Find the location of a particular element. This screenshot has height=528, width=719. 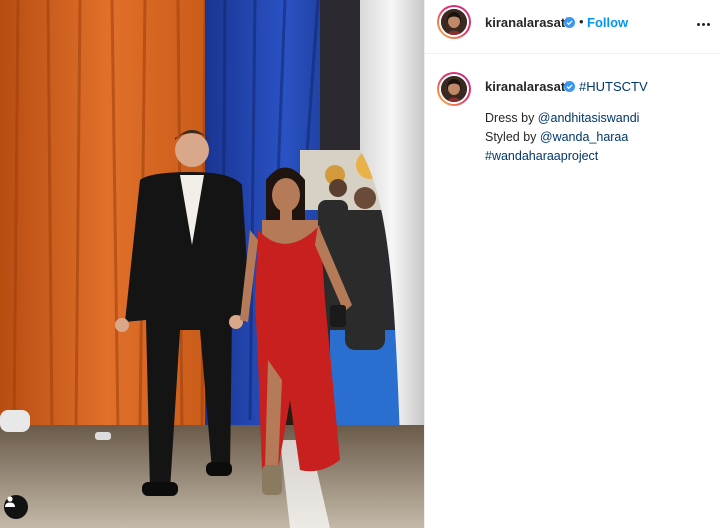

username-link: kiranalarasati is located at coordinates (527, 22).